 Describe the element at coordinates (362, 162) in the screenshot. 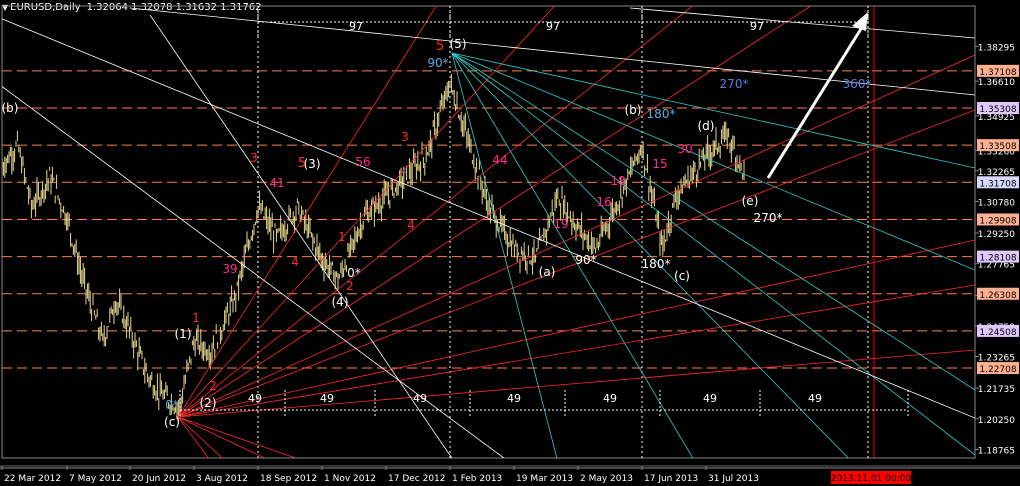

I see `wave-annotation: 56` at that location.